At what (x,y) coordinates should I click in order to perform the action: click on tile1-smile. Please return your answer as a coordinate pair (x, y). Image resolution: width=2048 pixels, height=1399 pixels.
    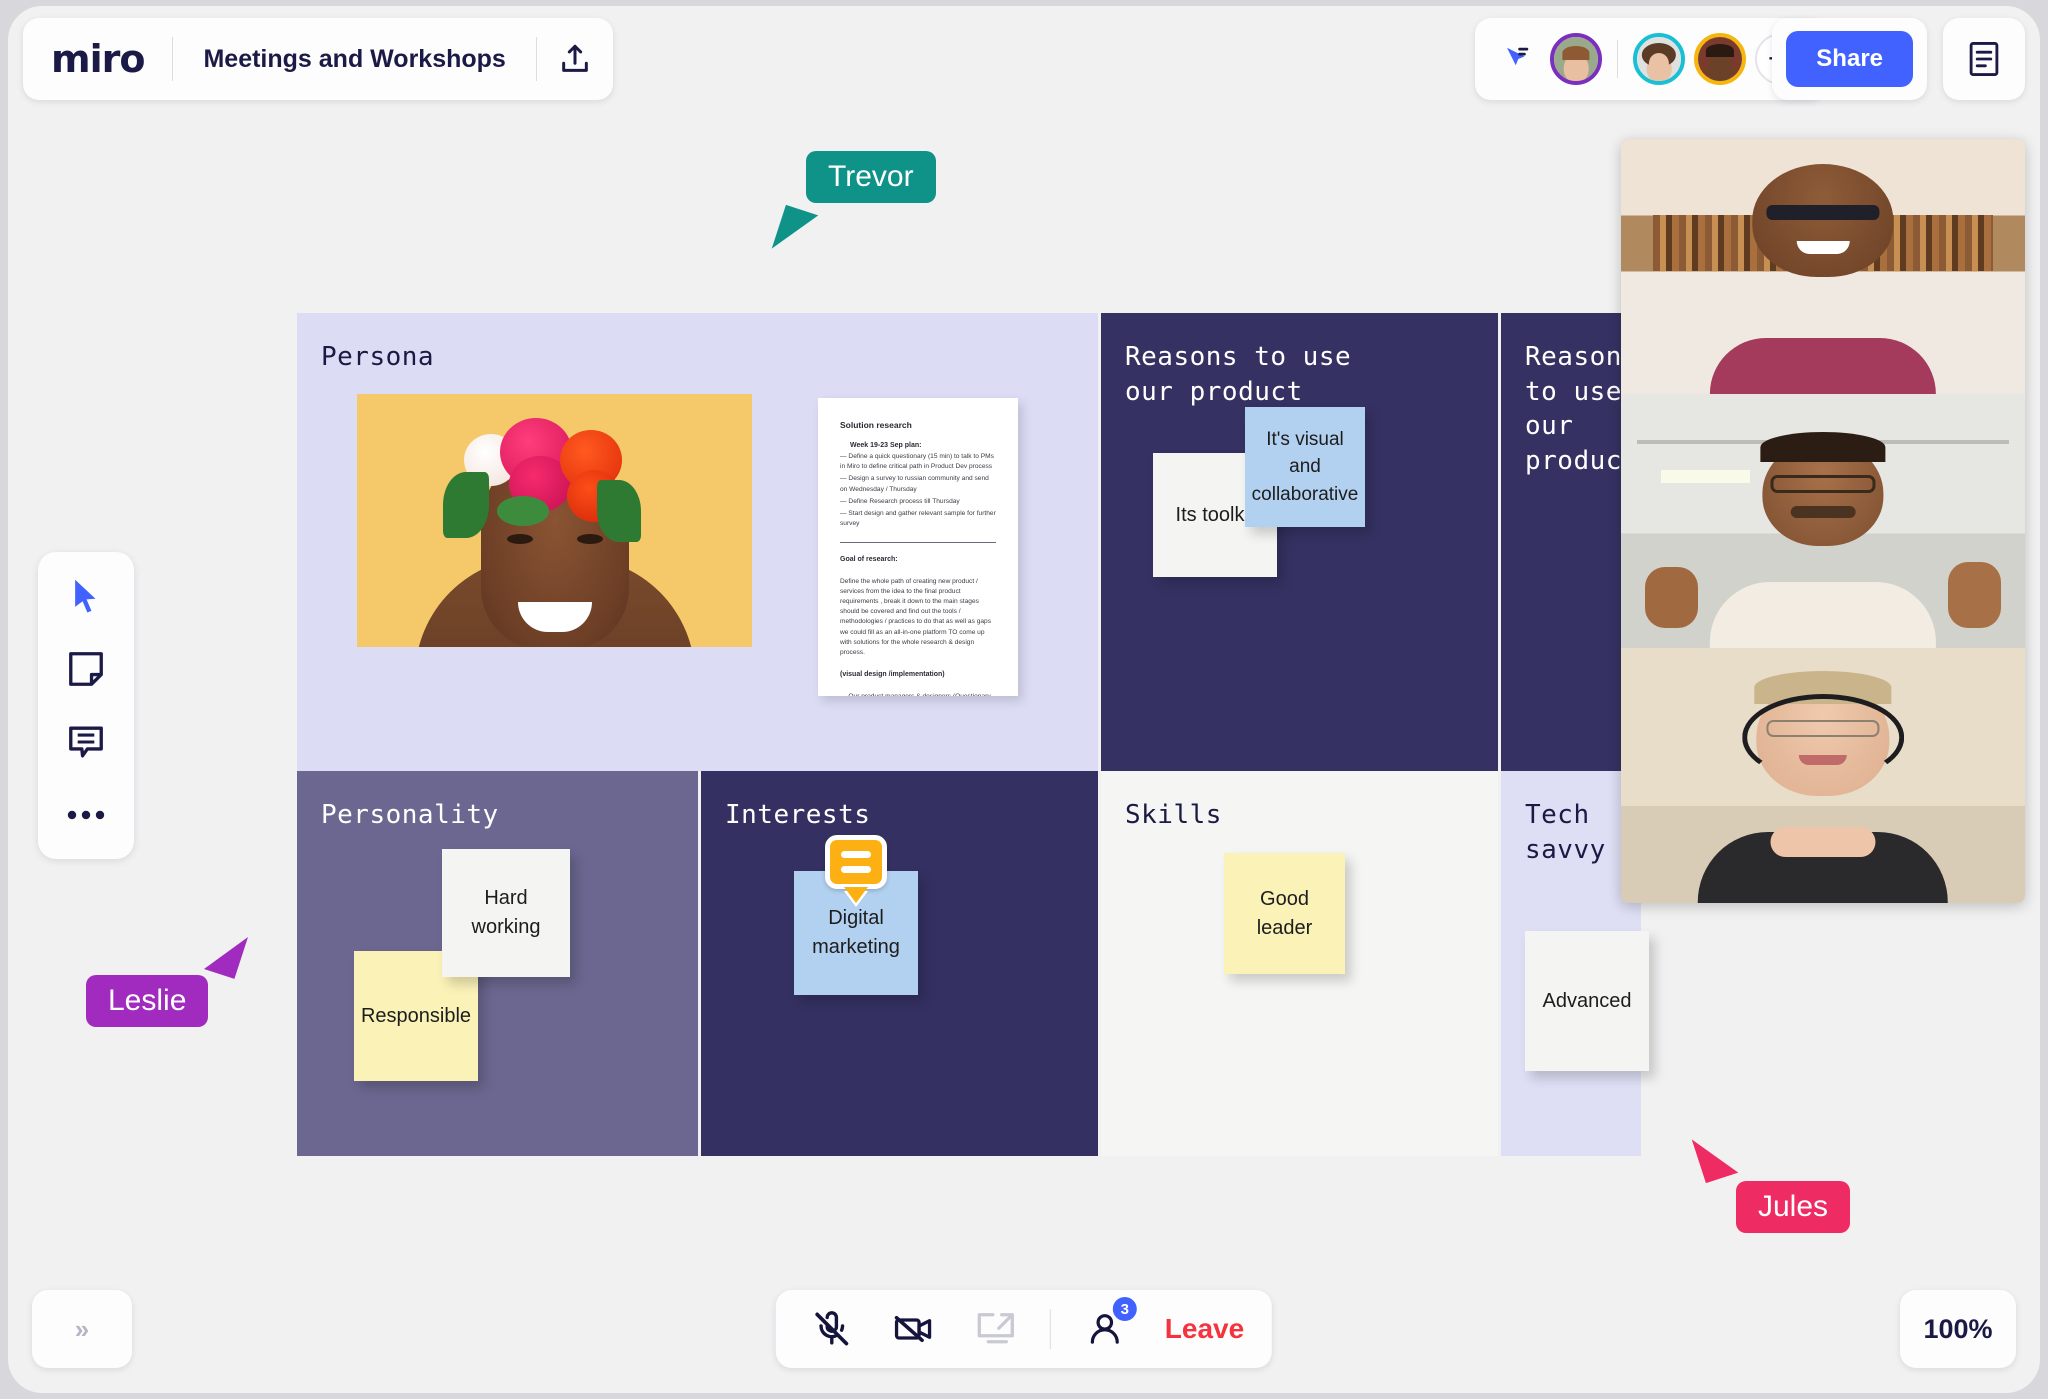
    Looking at the image, I should click on (1823, 247).